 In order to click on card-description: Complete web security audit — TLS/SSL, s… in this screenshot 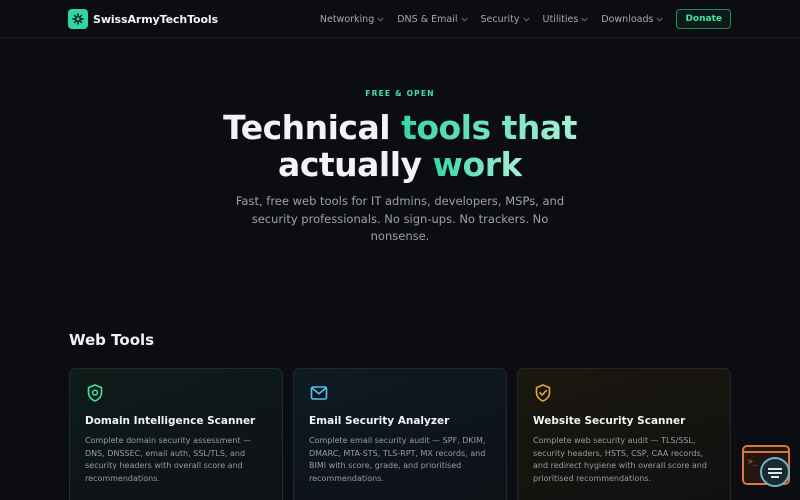, I will do `click(620, 459)`.